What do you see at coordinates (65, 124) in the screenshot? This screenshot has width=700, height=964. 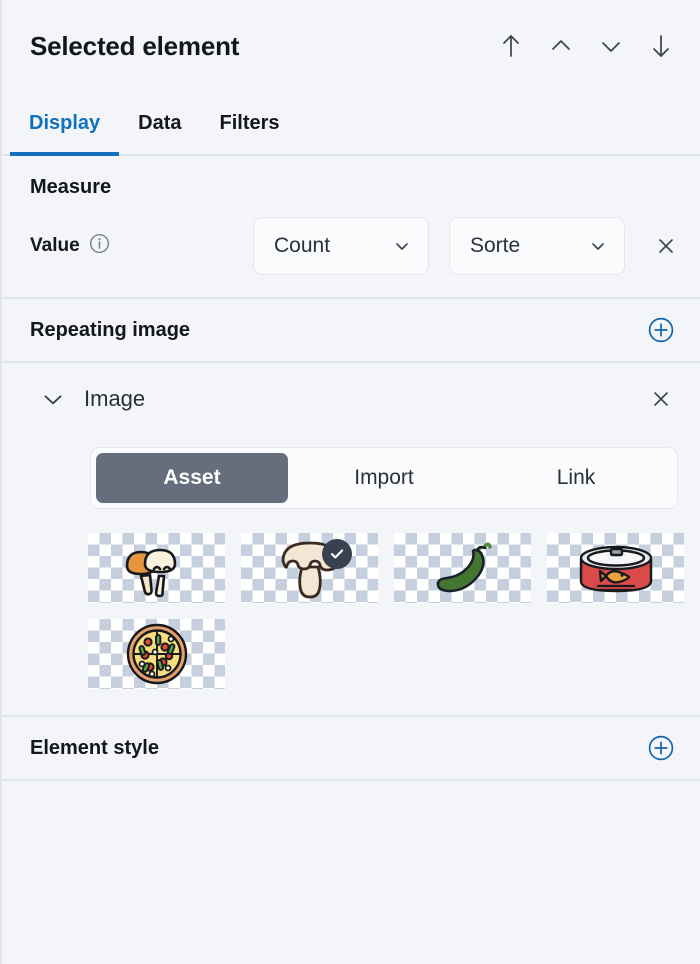 I see `tab-display: Display` at bounding box center [65, 124].